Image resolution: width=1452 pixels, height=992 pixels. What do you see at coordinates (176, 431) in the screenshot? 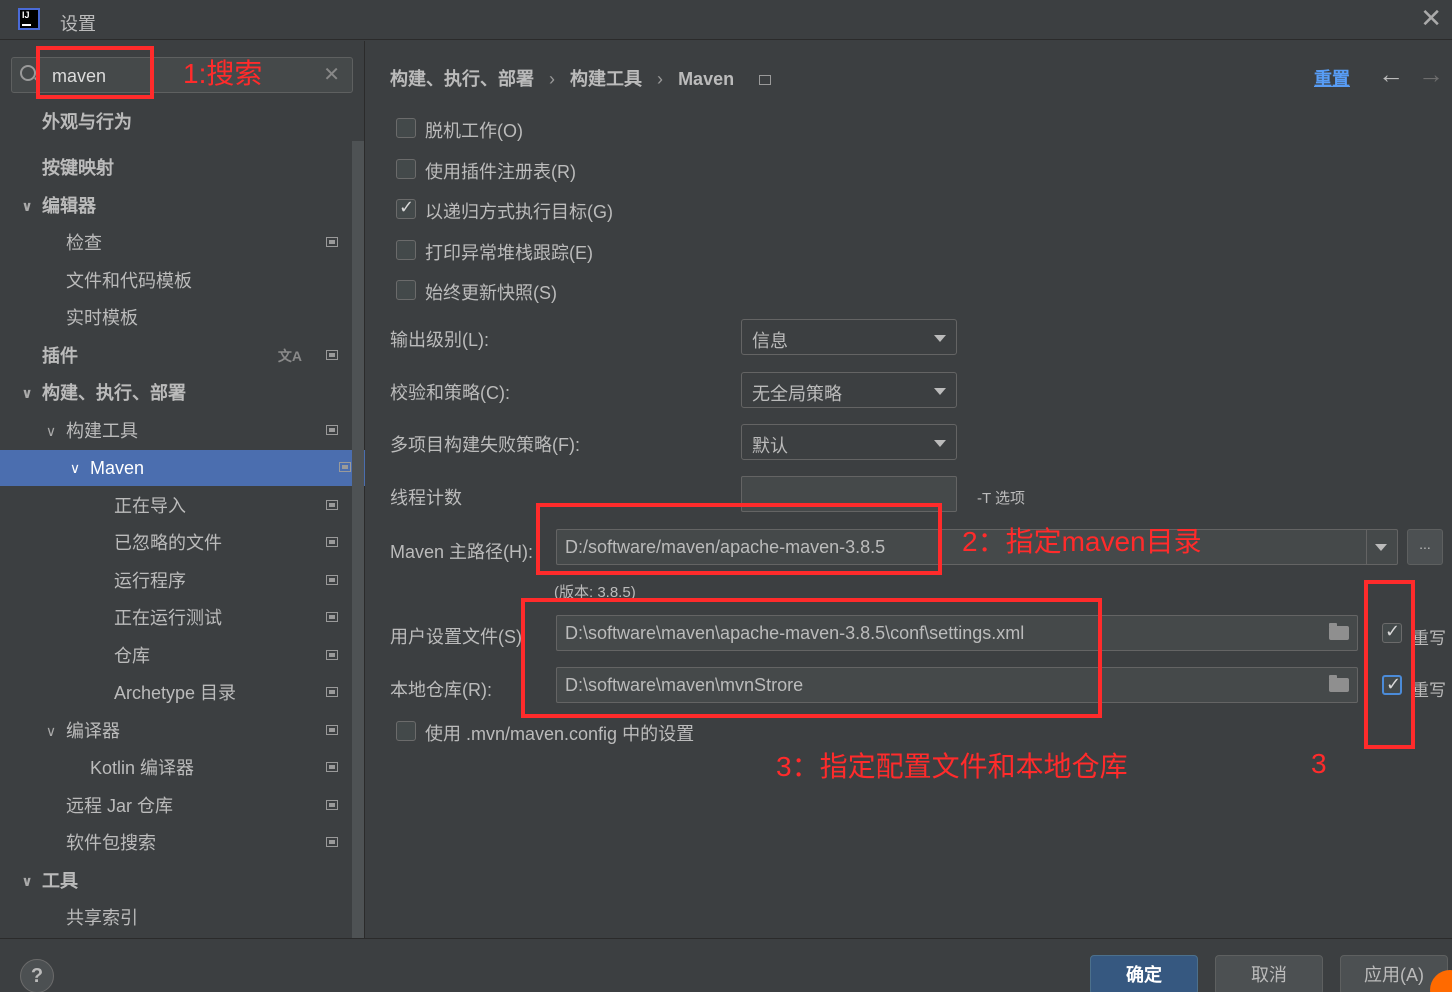
I see `tree-item: ∨ 构建工具` at bounding box center [176, 431].